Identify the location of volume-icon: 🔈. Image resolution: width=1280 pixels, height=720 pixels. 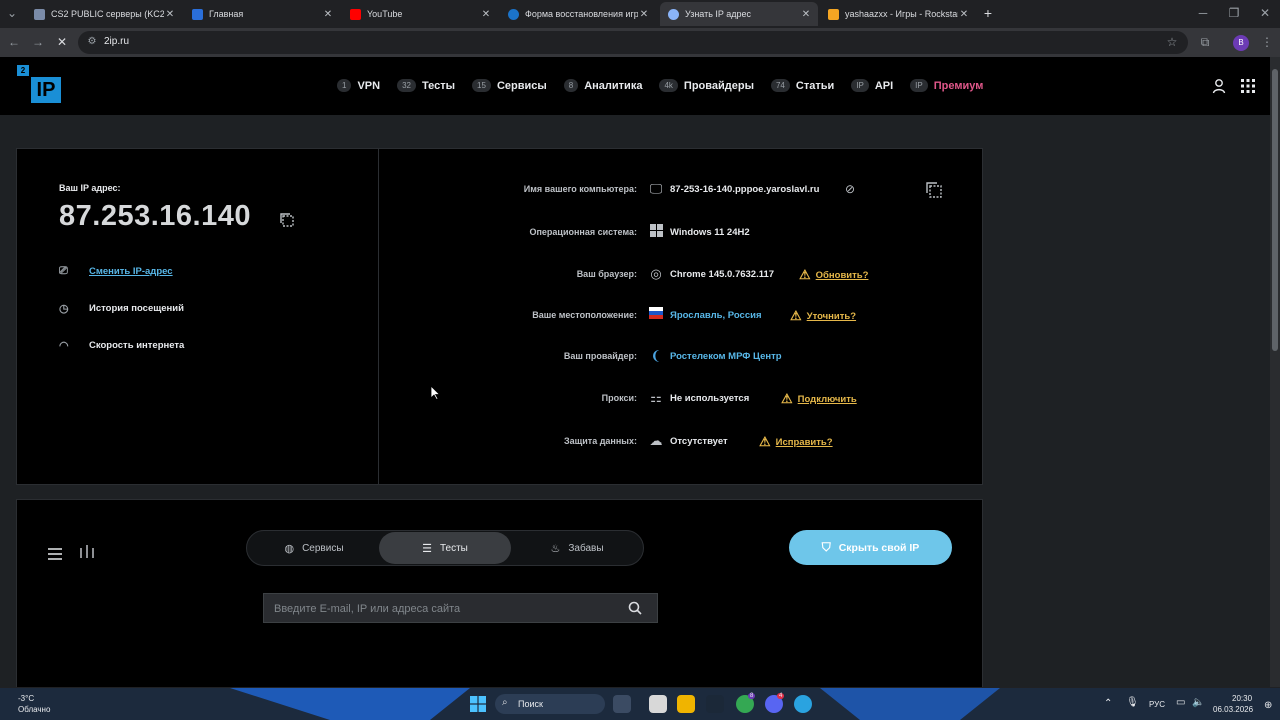
(1198, 702).